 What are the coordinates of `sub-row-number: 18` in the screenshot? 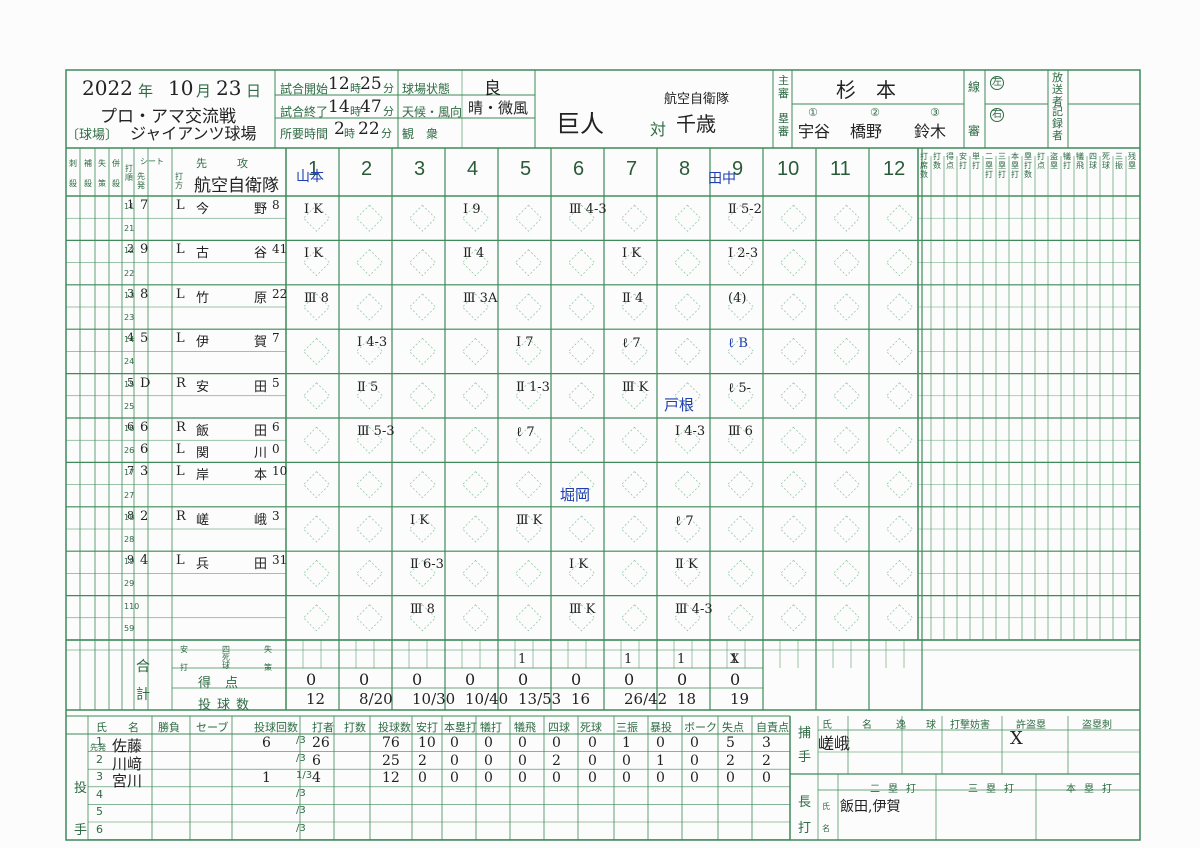 It's located at (129, 517).